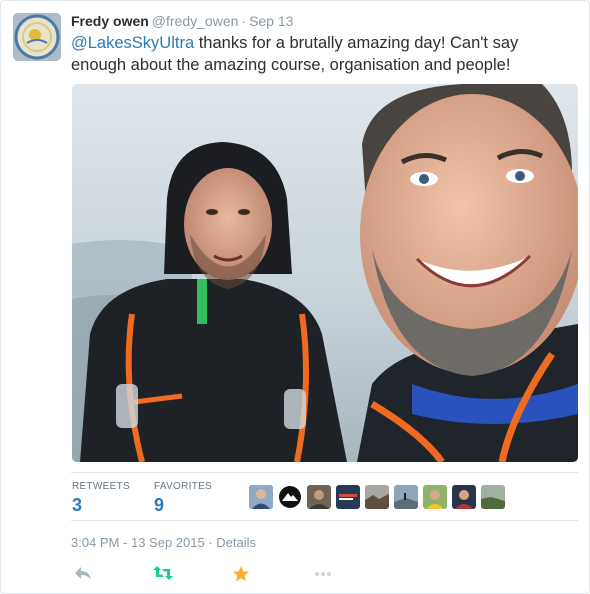 The image size is (590, 594). What do you see at coordinates (159, 505) in the screenshot?
I see `favorites-count: 9` at bounding box center [159, 505].